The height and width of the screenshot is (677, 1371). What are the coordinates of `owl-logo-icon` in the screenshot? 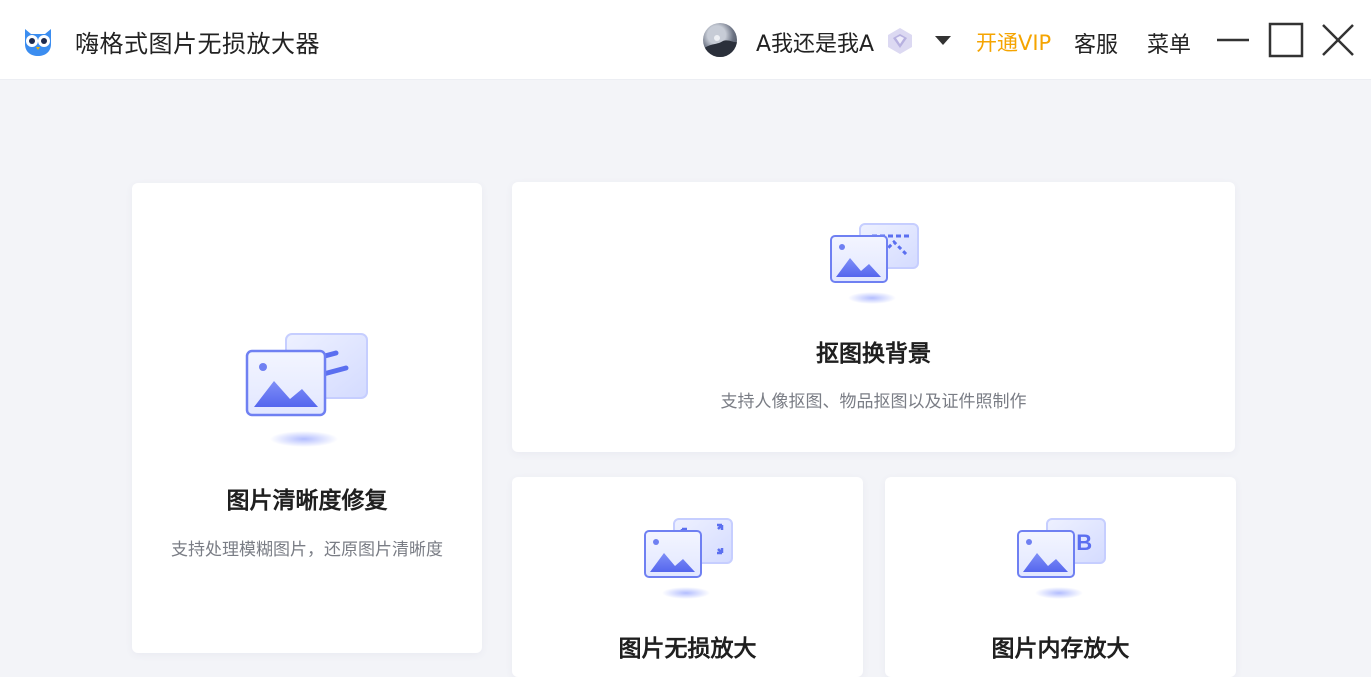 It's located at (38, 42).